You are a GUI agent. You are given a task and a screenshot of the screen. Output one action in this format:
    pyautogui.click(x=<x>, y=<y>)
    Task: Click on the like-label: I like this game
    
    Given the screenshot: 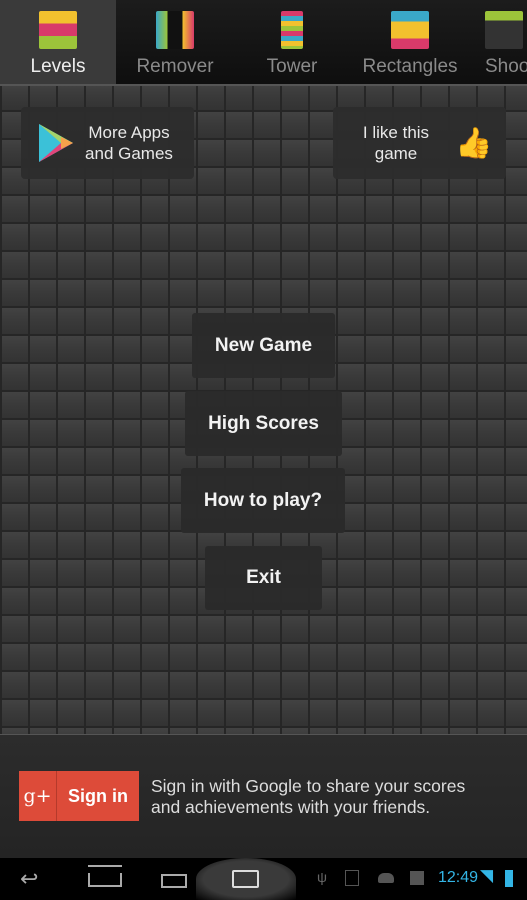 What is the action you would take?
    pyautogui.click(x=396, y=143)
    